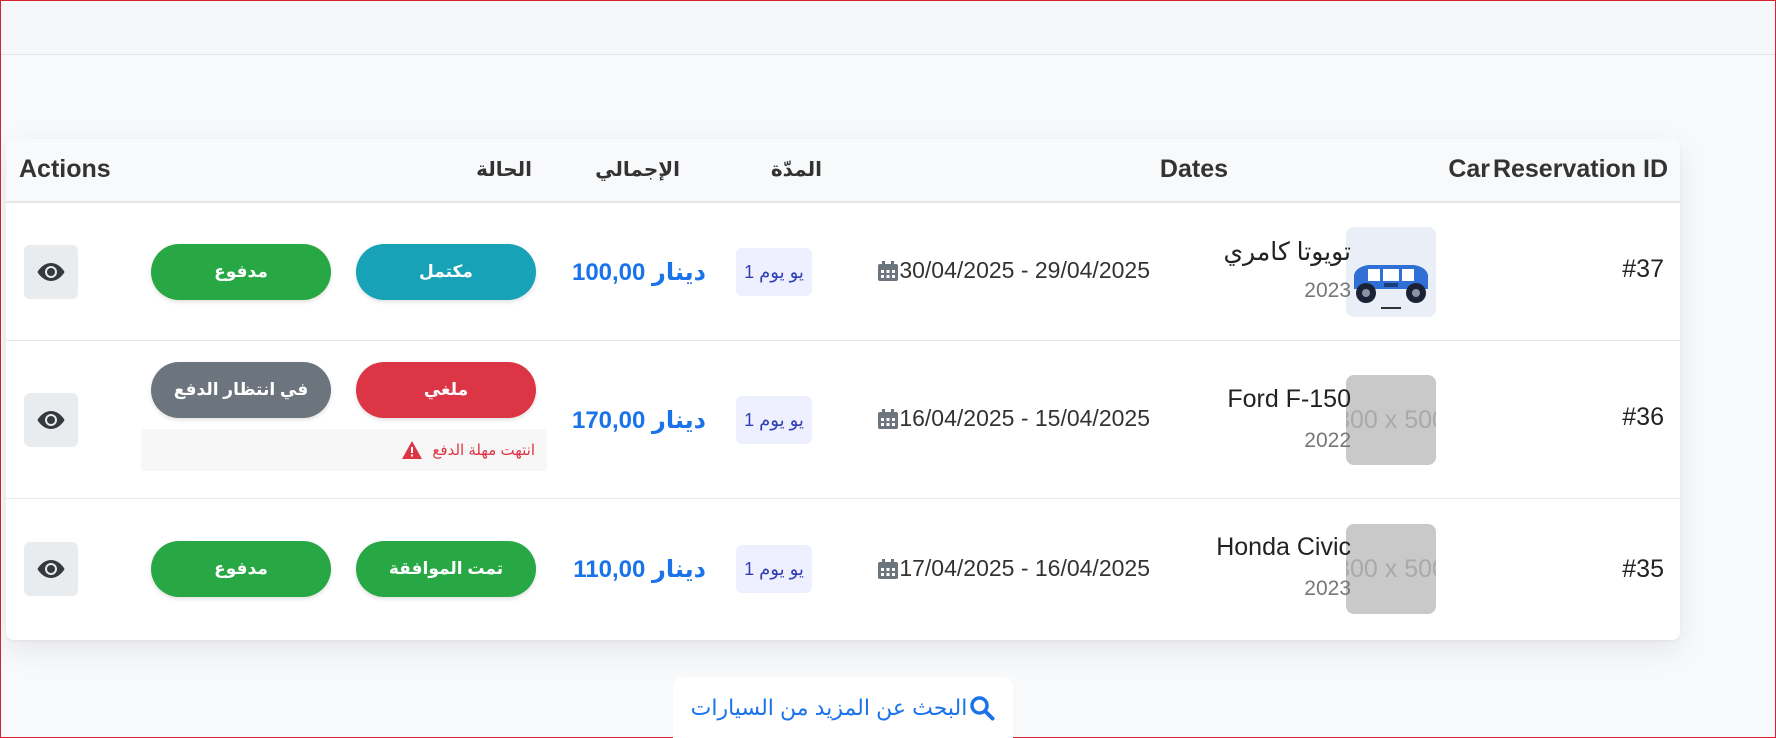 The height and width of the screenshot is (738, 1776). What do you see at coordinates (446, 569) in the screenshot?
I see `status-badge: تمت الموافقة` at bounding box center [446, 569].